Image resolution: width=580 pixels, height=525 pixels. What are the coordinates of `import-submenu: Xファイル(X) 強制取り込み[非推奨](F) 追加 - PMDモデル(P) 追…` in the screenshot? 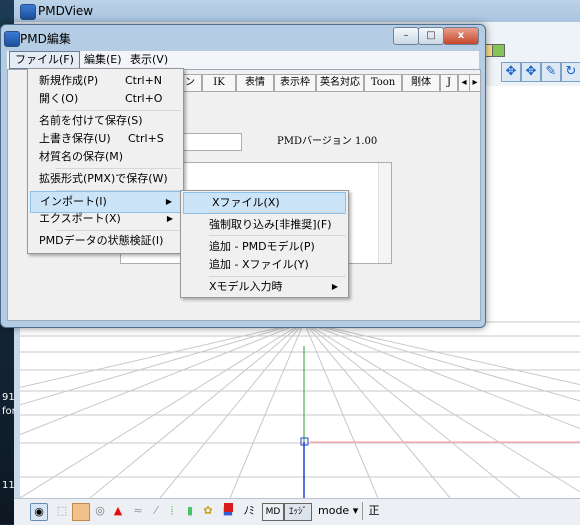 It's located at (264, 244).